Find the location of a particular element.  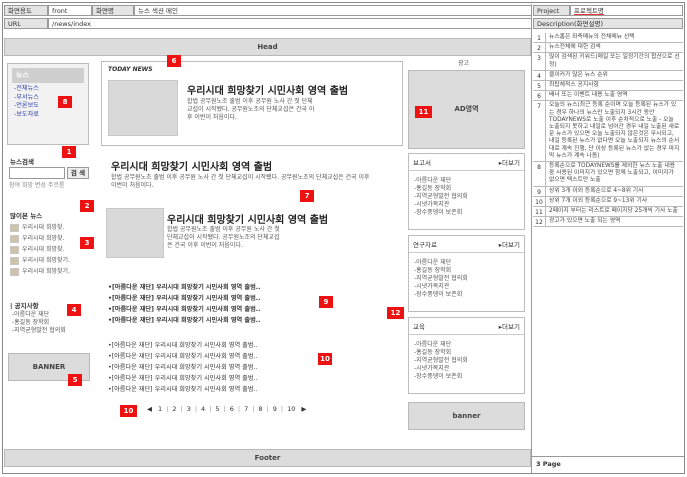

row-text: 뉴스전체에 대한 검색 is located at coordinates (575, 47).